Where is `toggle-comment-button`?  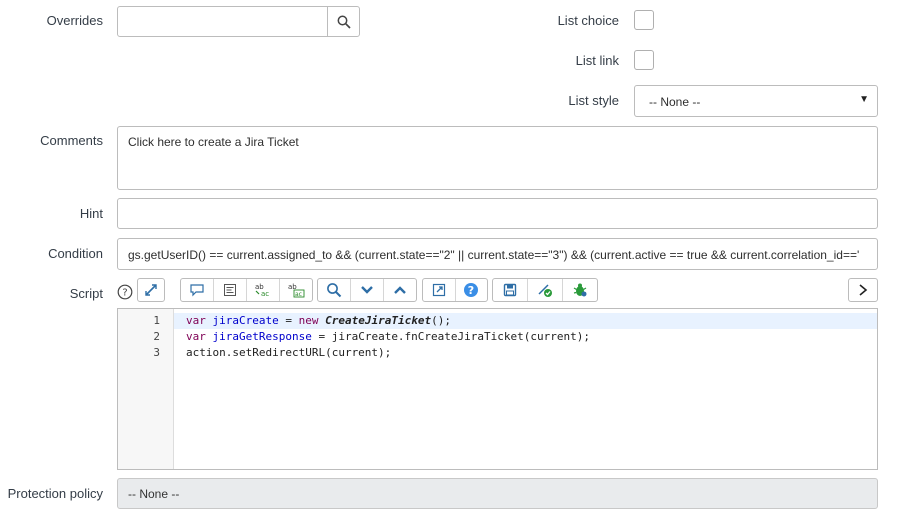 toggle-comment-button is located at coordinates (197, 290).